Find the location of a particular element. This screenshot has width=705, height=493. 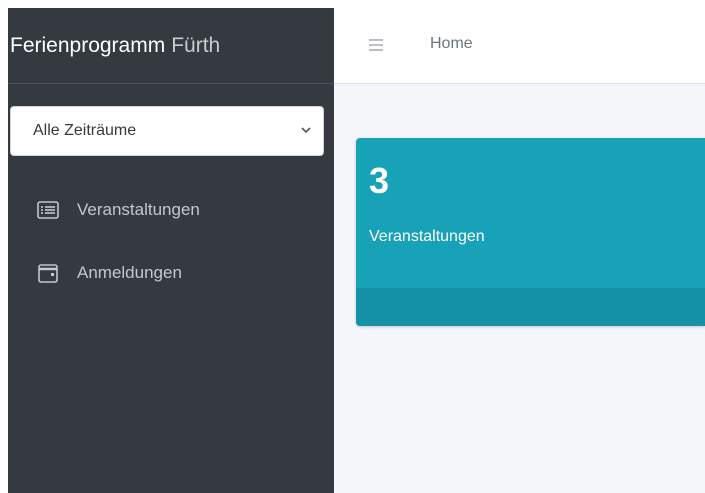

period-select: Alle Zeiträume is located at coordinates (167, 131).